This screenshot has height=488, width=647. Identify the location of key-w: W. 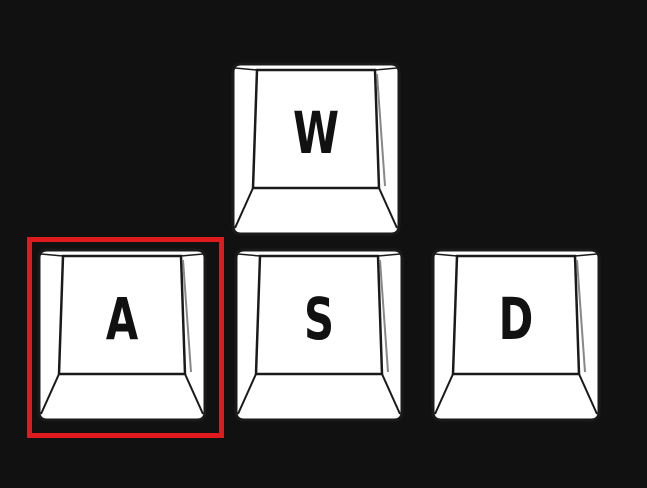
(316, 149).